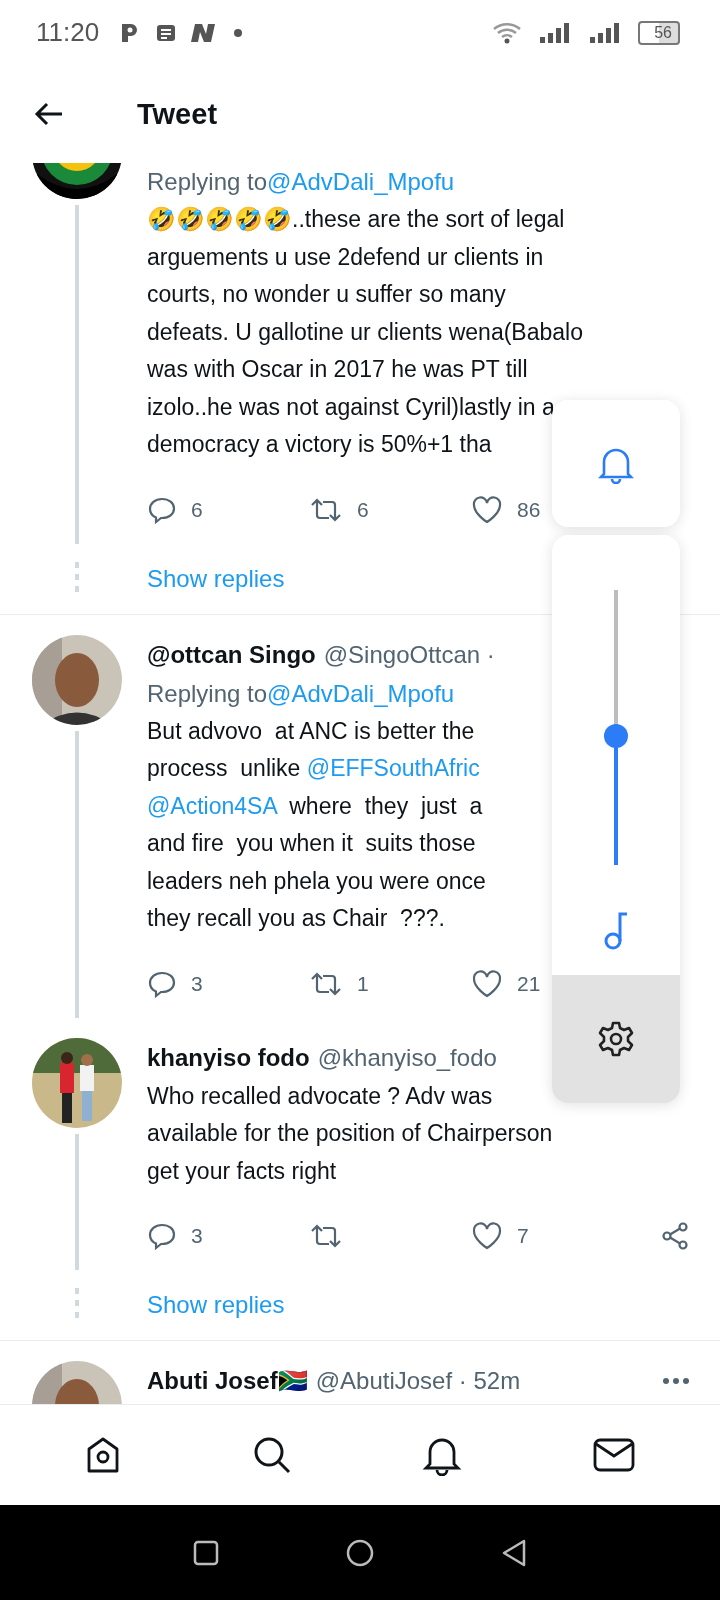 The image size is (720, 1600). Describe the element at coordinates (616, 735) in the screenshot. I see `slider-thumb` at that location.